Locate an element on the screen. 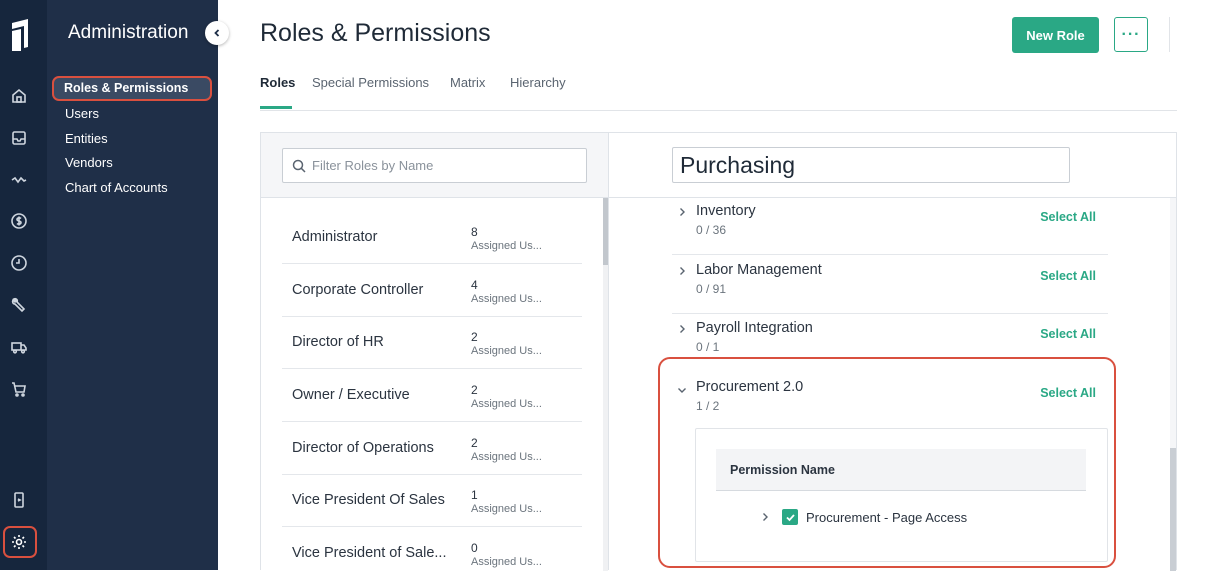 This screenshot has height=580, width=1206. group-count: 0 / 36 is located at coordinates (711, 230).